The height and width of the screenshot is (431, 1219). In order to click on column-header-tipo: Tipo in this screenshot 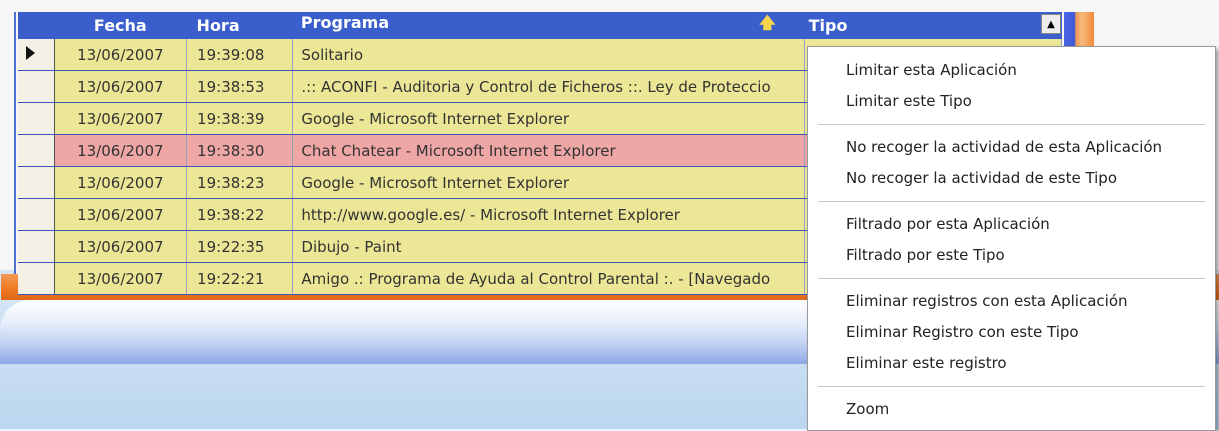, I will do `click(933, 25)`.